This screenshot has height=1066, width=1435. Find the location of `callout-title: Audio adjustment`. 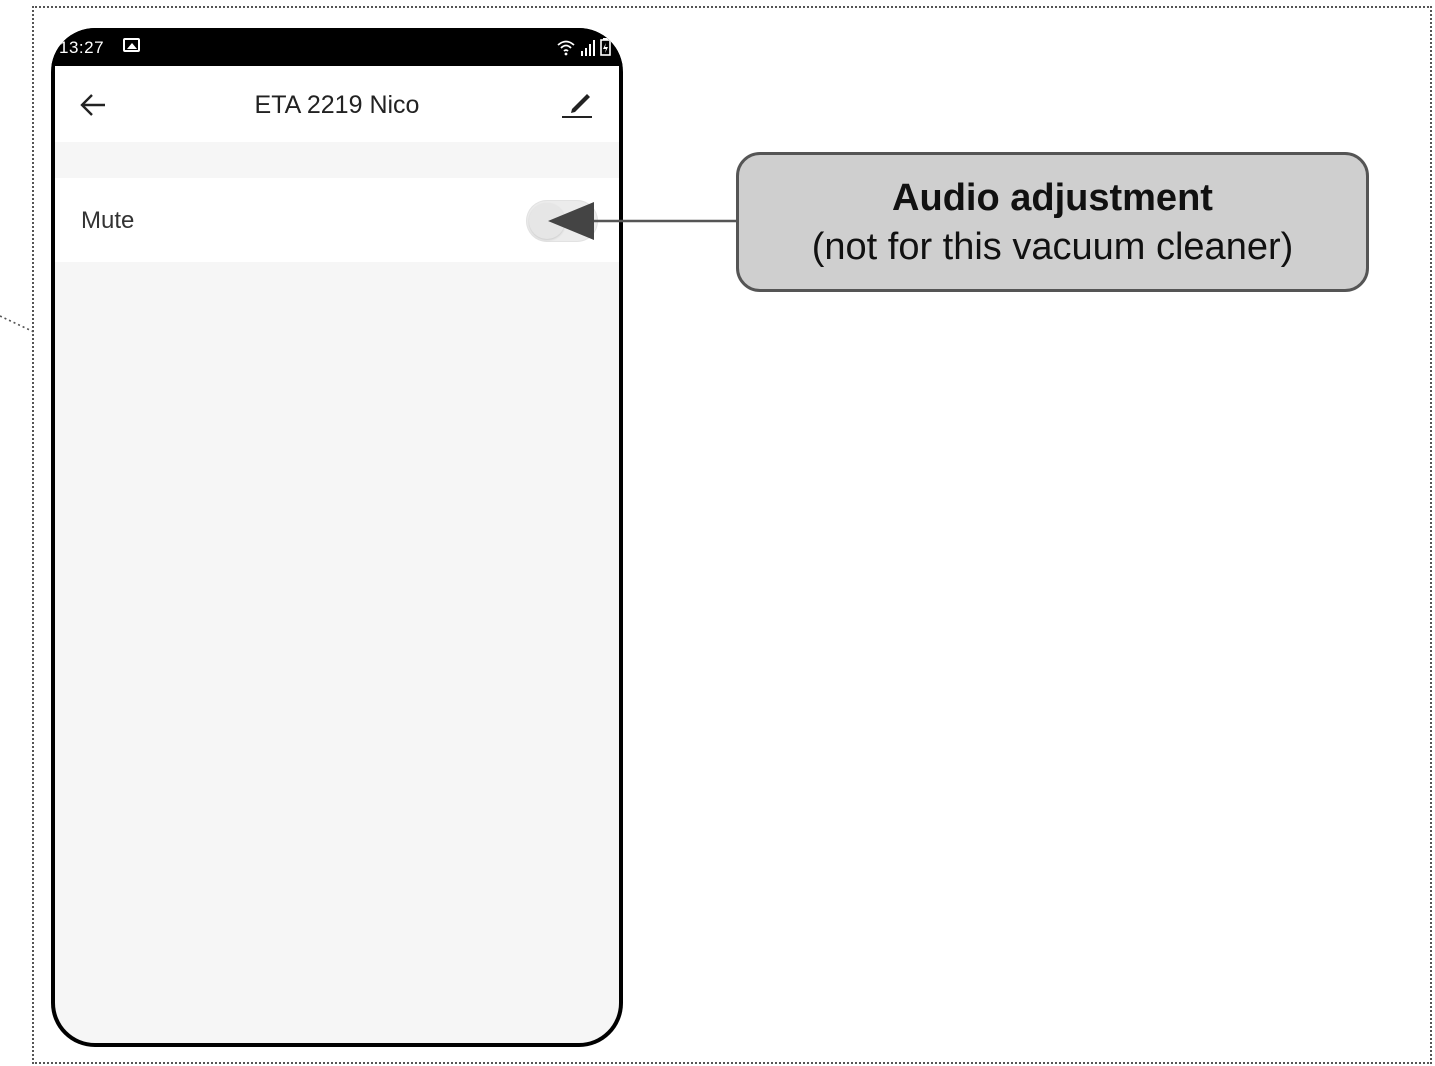

callout-title: Audio adjustment is located at coordinates (1052, 198).